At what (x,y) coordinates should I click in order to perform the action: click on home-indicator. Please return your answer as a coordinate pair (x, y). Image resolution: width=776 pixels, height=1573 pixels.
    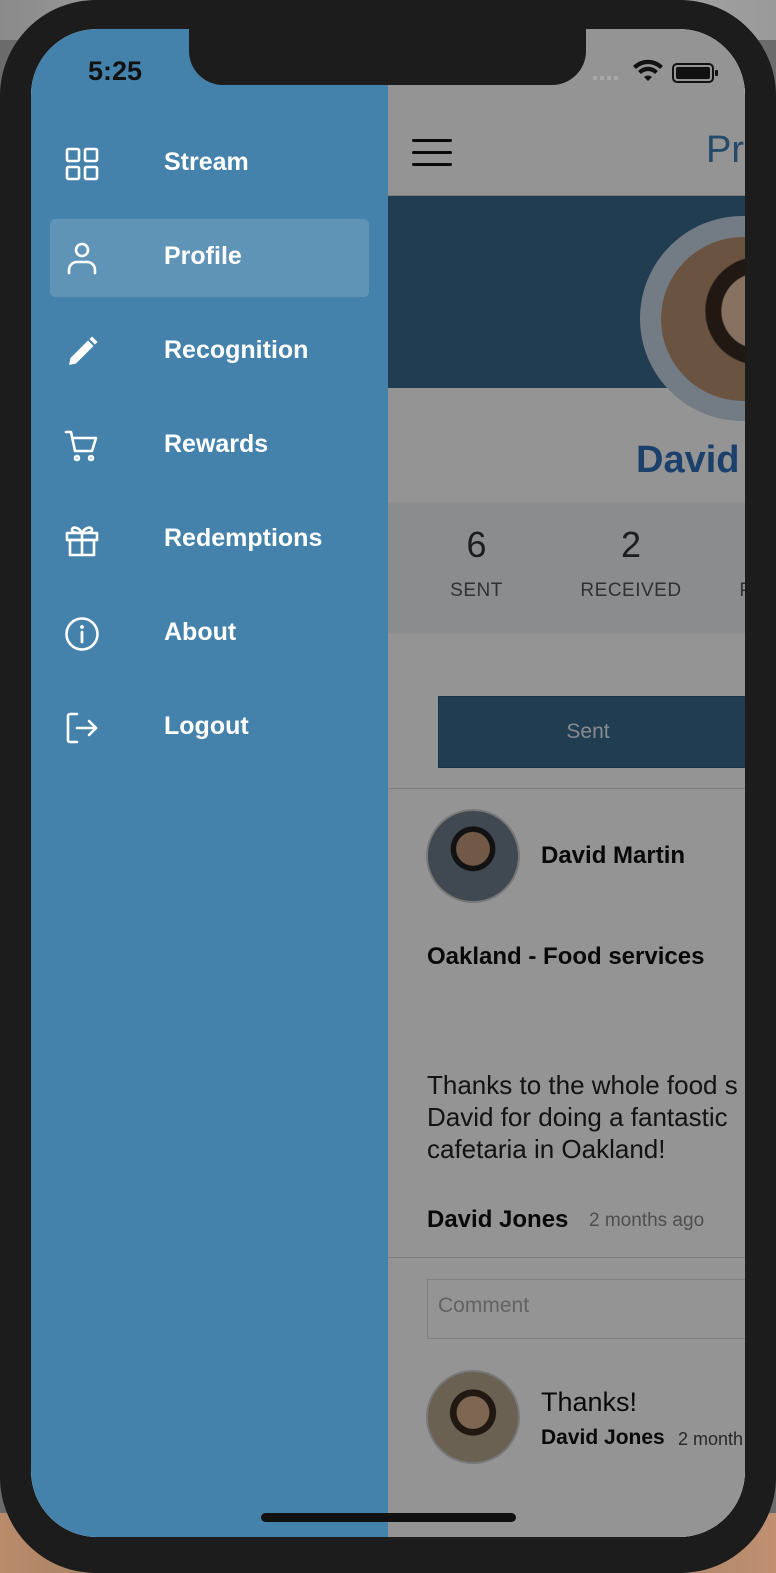
    Looking at the image, I should click on (388, 1517).